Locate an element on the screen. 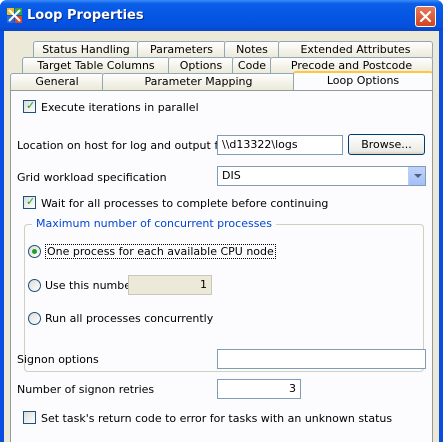  tab-label: Loop Options is located at coordinates (363, 80).